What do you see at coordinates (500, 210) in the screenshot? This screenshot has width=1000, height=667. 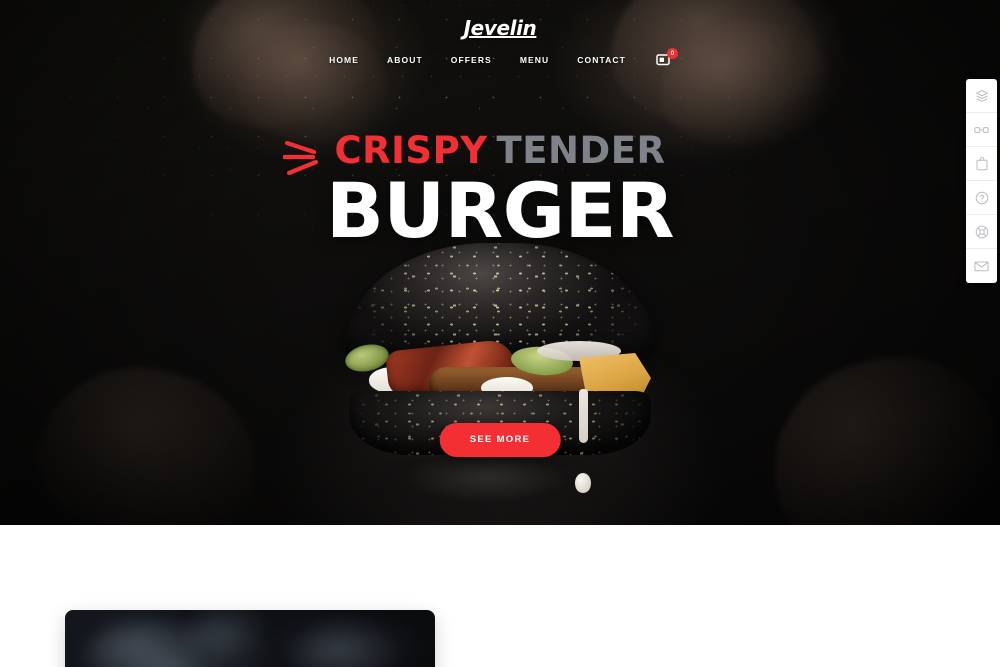 I see `hero-title-burger: BURGER` at bounding box center [500, 210].